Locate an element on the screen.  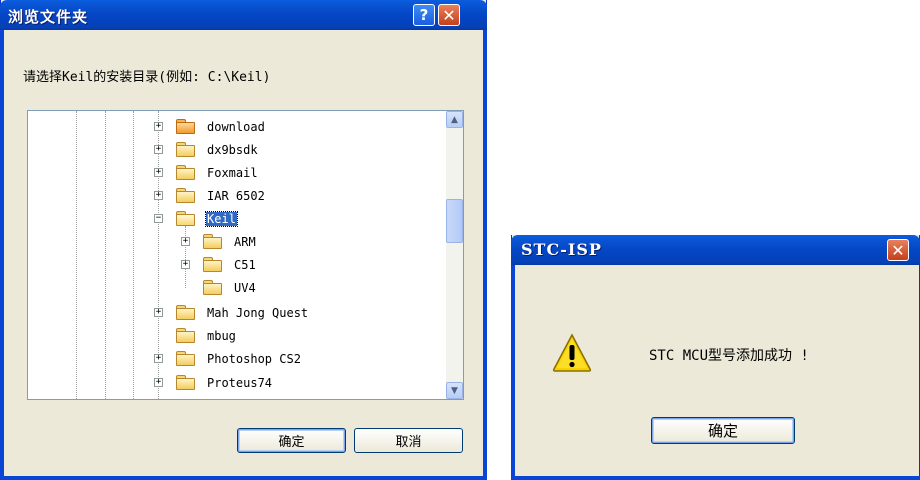
tree-item-photoshop-cs2: + Photoshop CS2 is located at coordinates (235, 359).